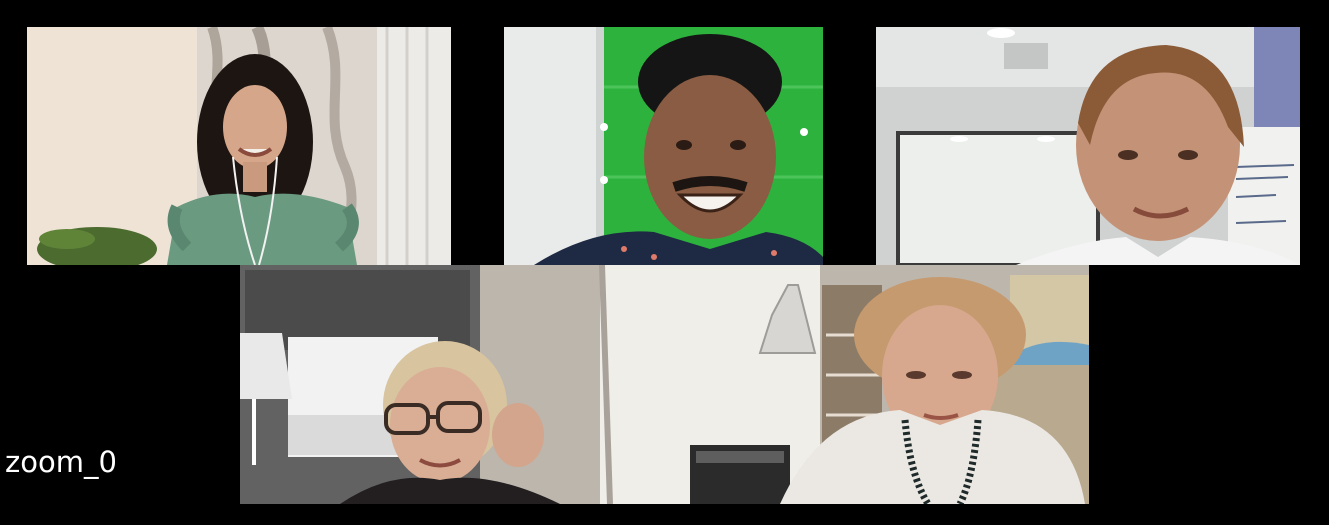 Image resolution: width=1329 pixels, height=525 pixels. What do you see at coordinates (61, 462) in the screenshot?
I see `window-title-label: zoom_0` at bounding box center [61, 462].